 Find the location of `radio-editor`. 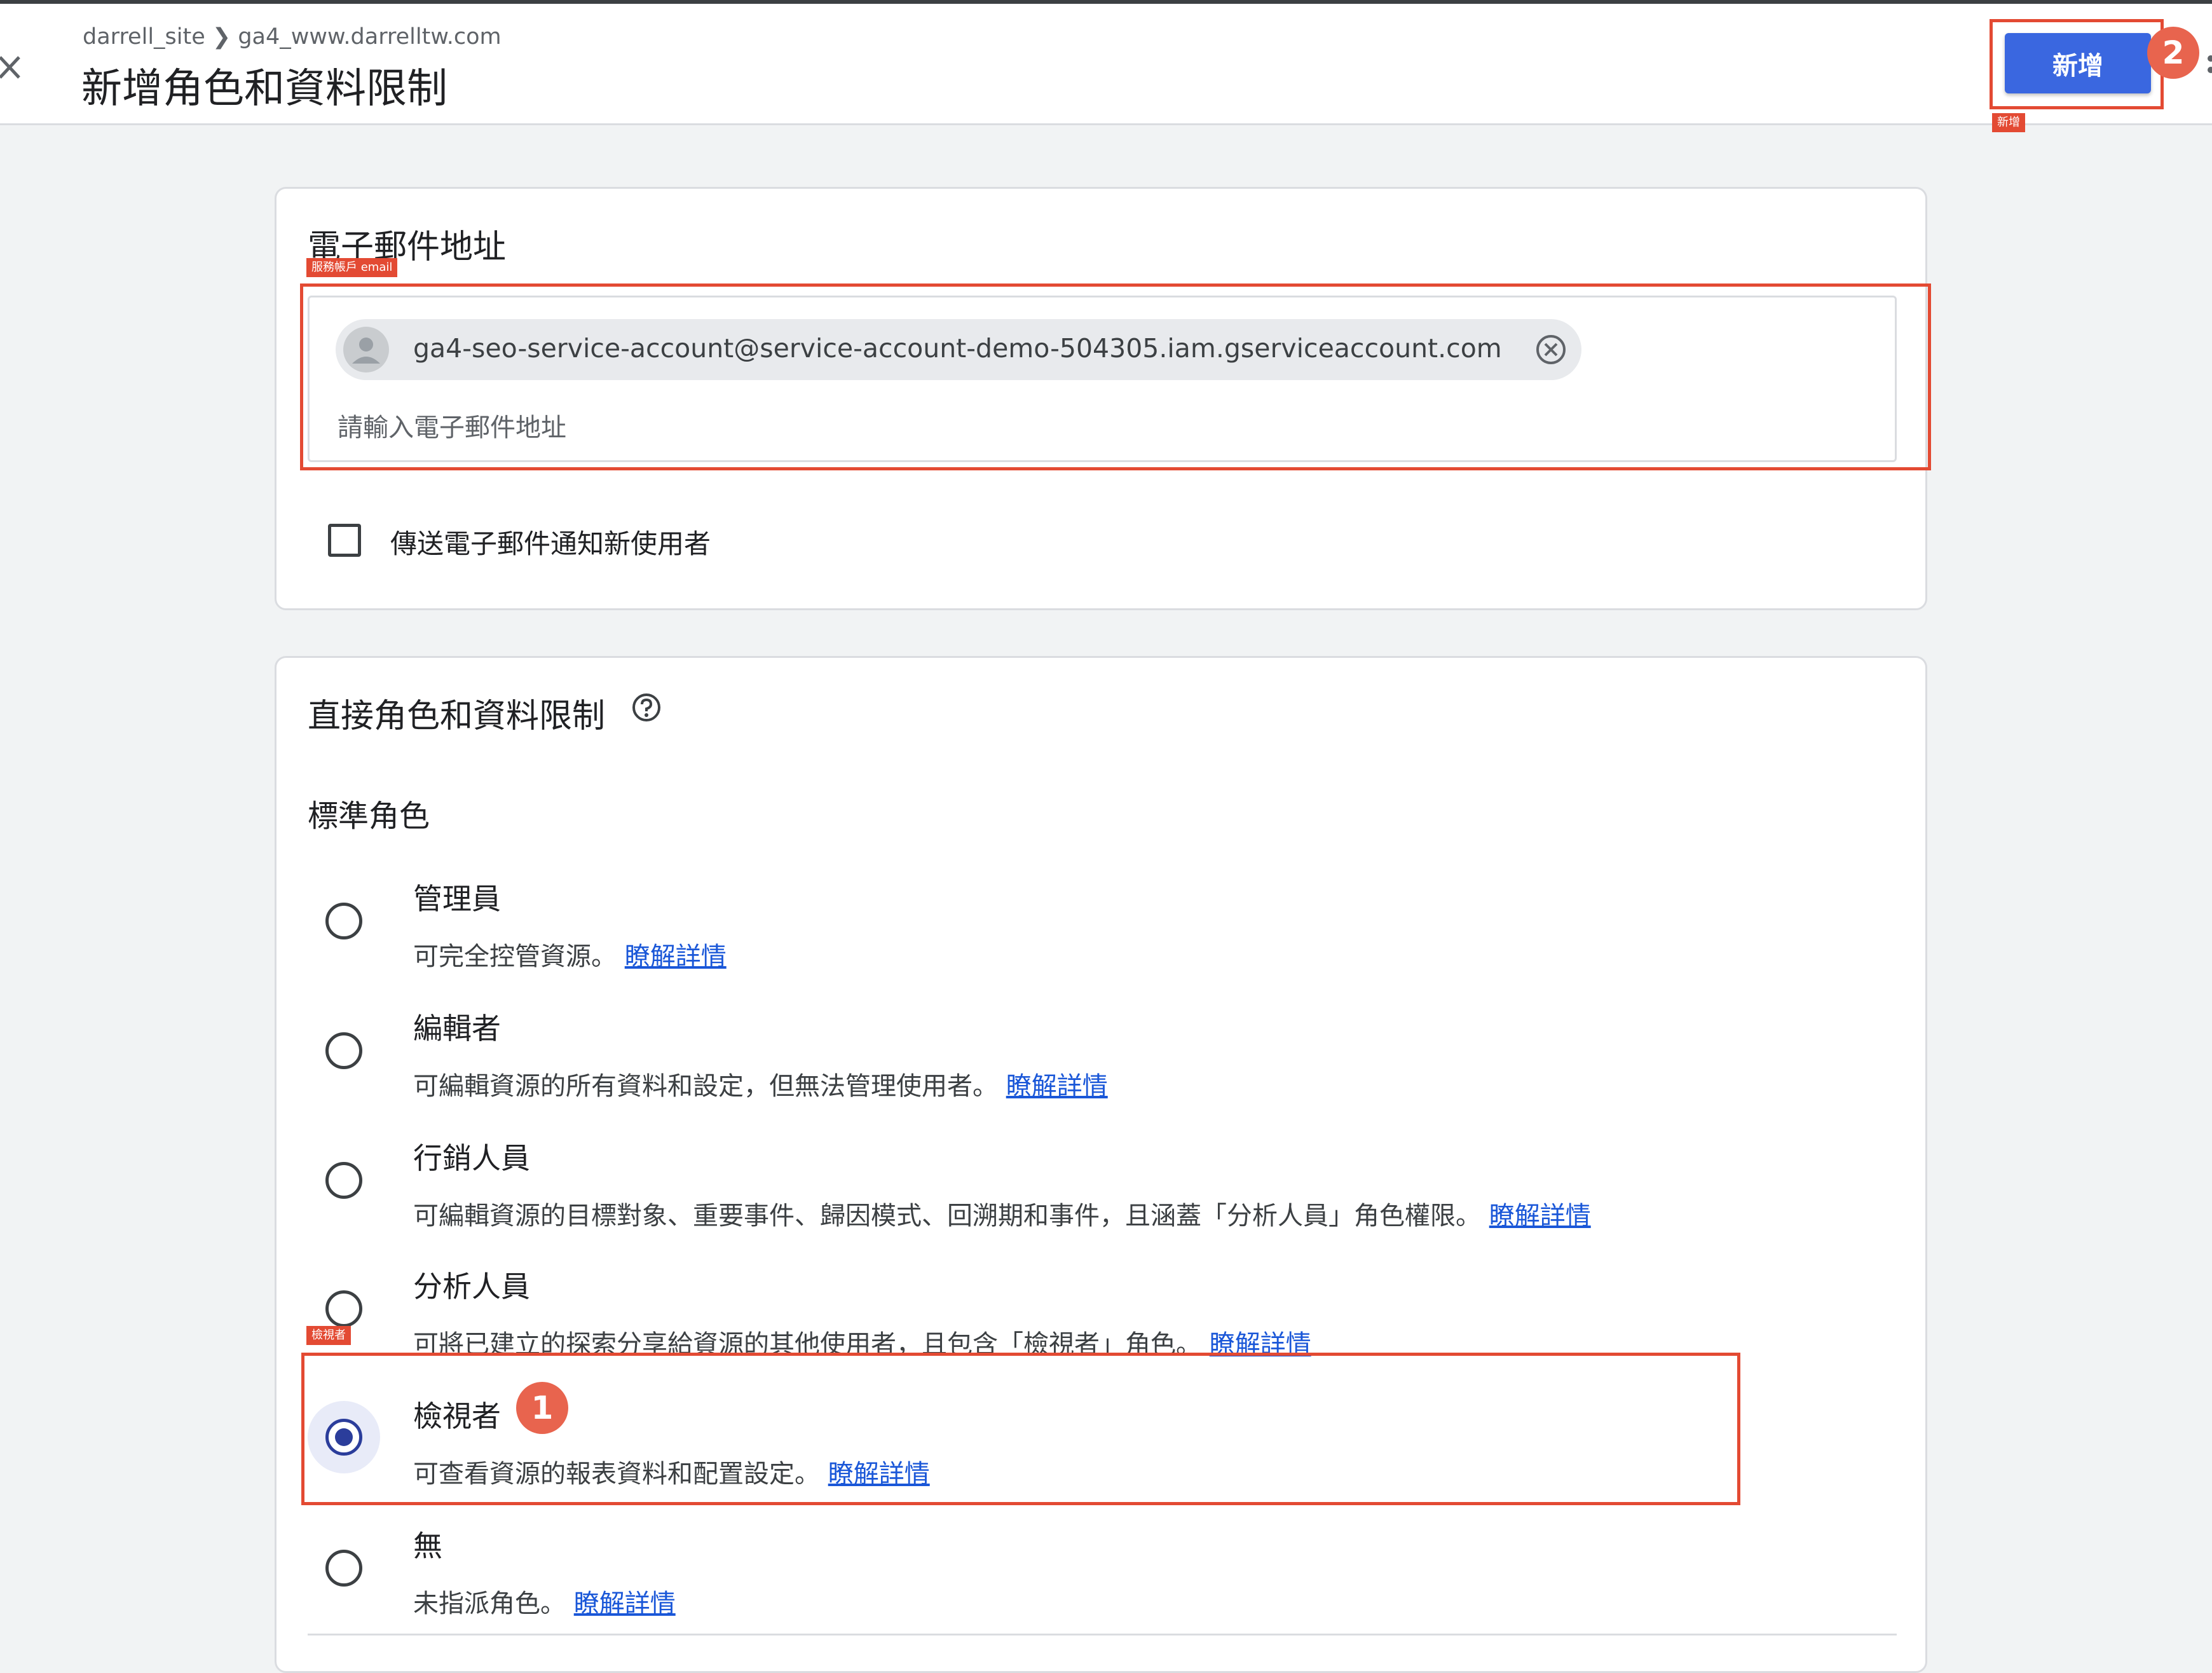

radio-editor is located at coordinates (344, 1050).